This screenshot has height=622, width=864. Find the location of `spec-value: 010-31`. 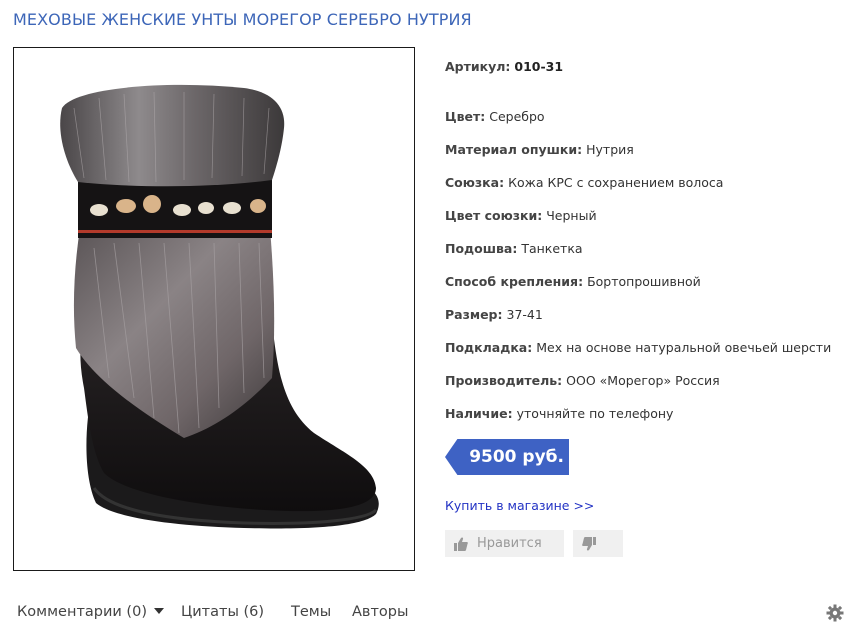

spec-value: 010-31 is located at coordinates (539, 66).